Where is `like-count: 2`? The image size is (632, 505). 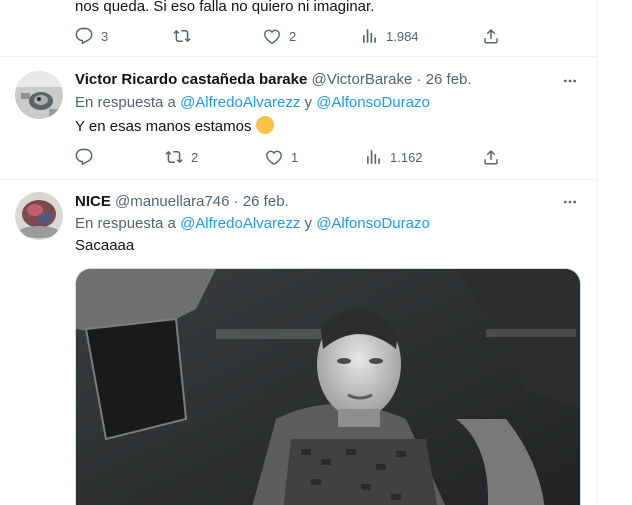 like-count: 2 is located at coordinates (293, 36).